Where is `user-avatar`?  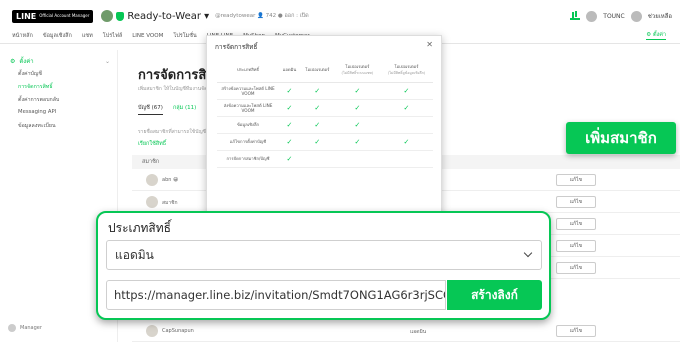 user-avatar is located at coordinates (592, 16).